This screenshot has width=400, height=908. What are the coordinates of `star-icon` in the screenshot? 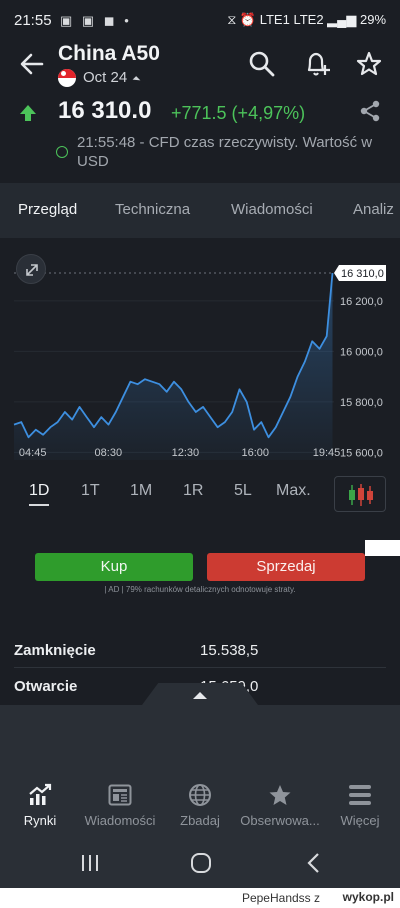 It's located at (280, 795).